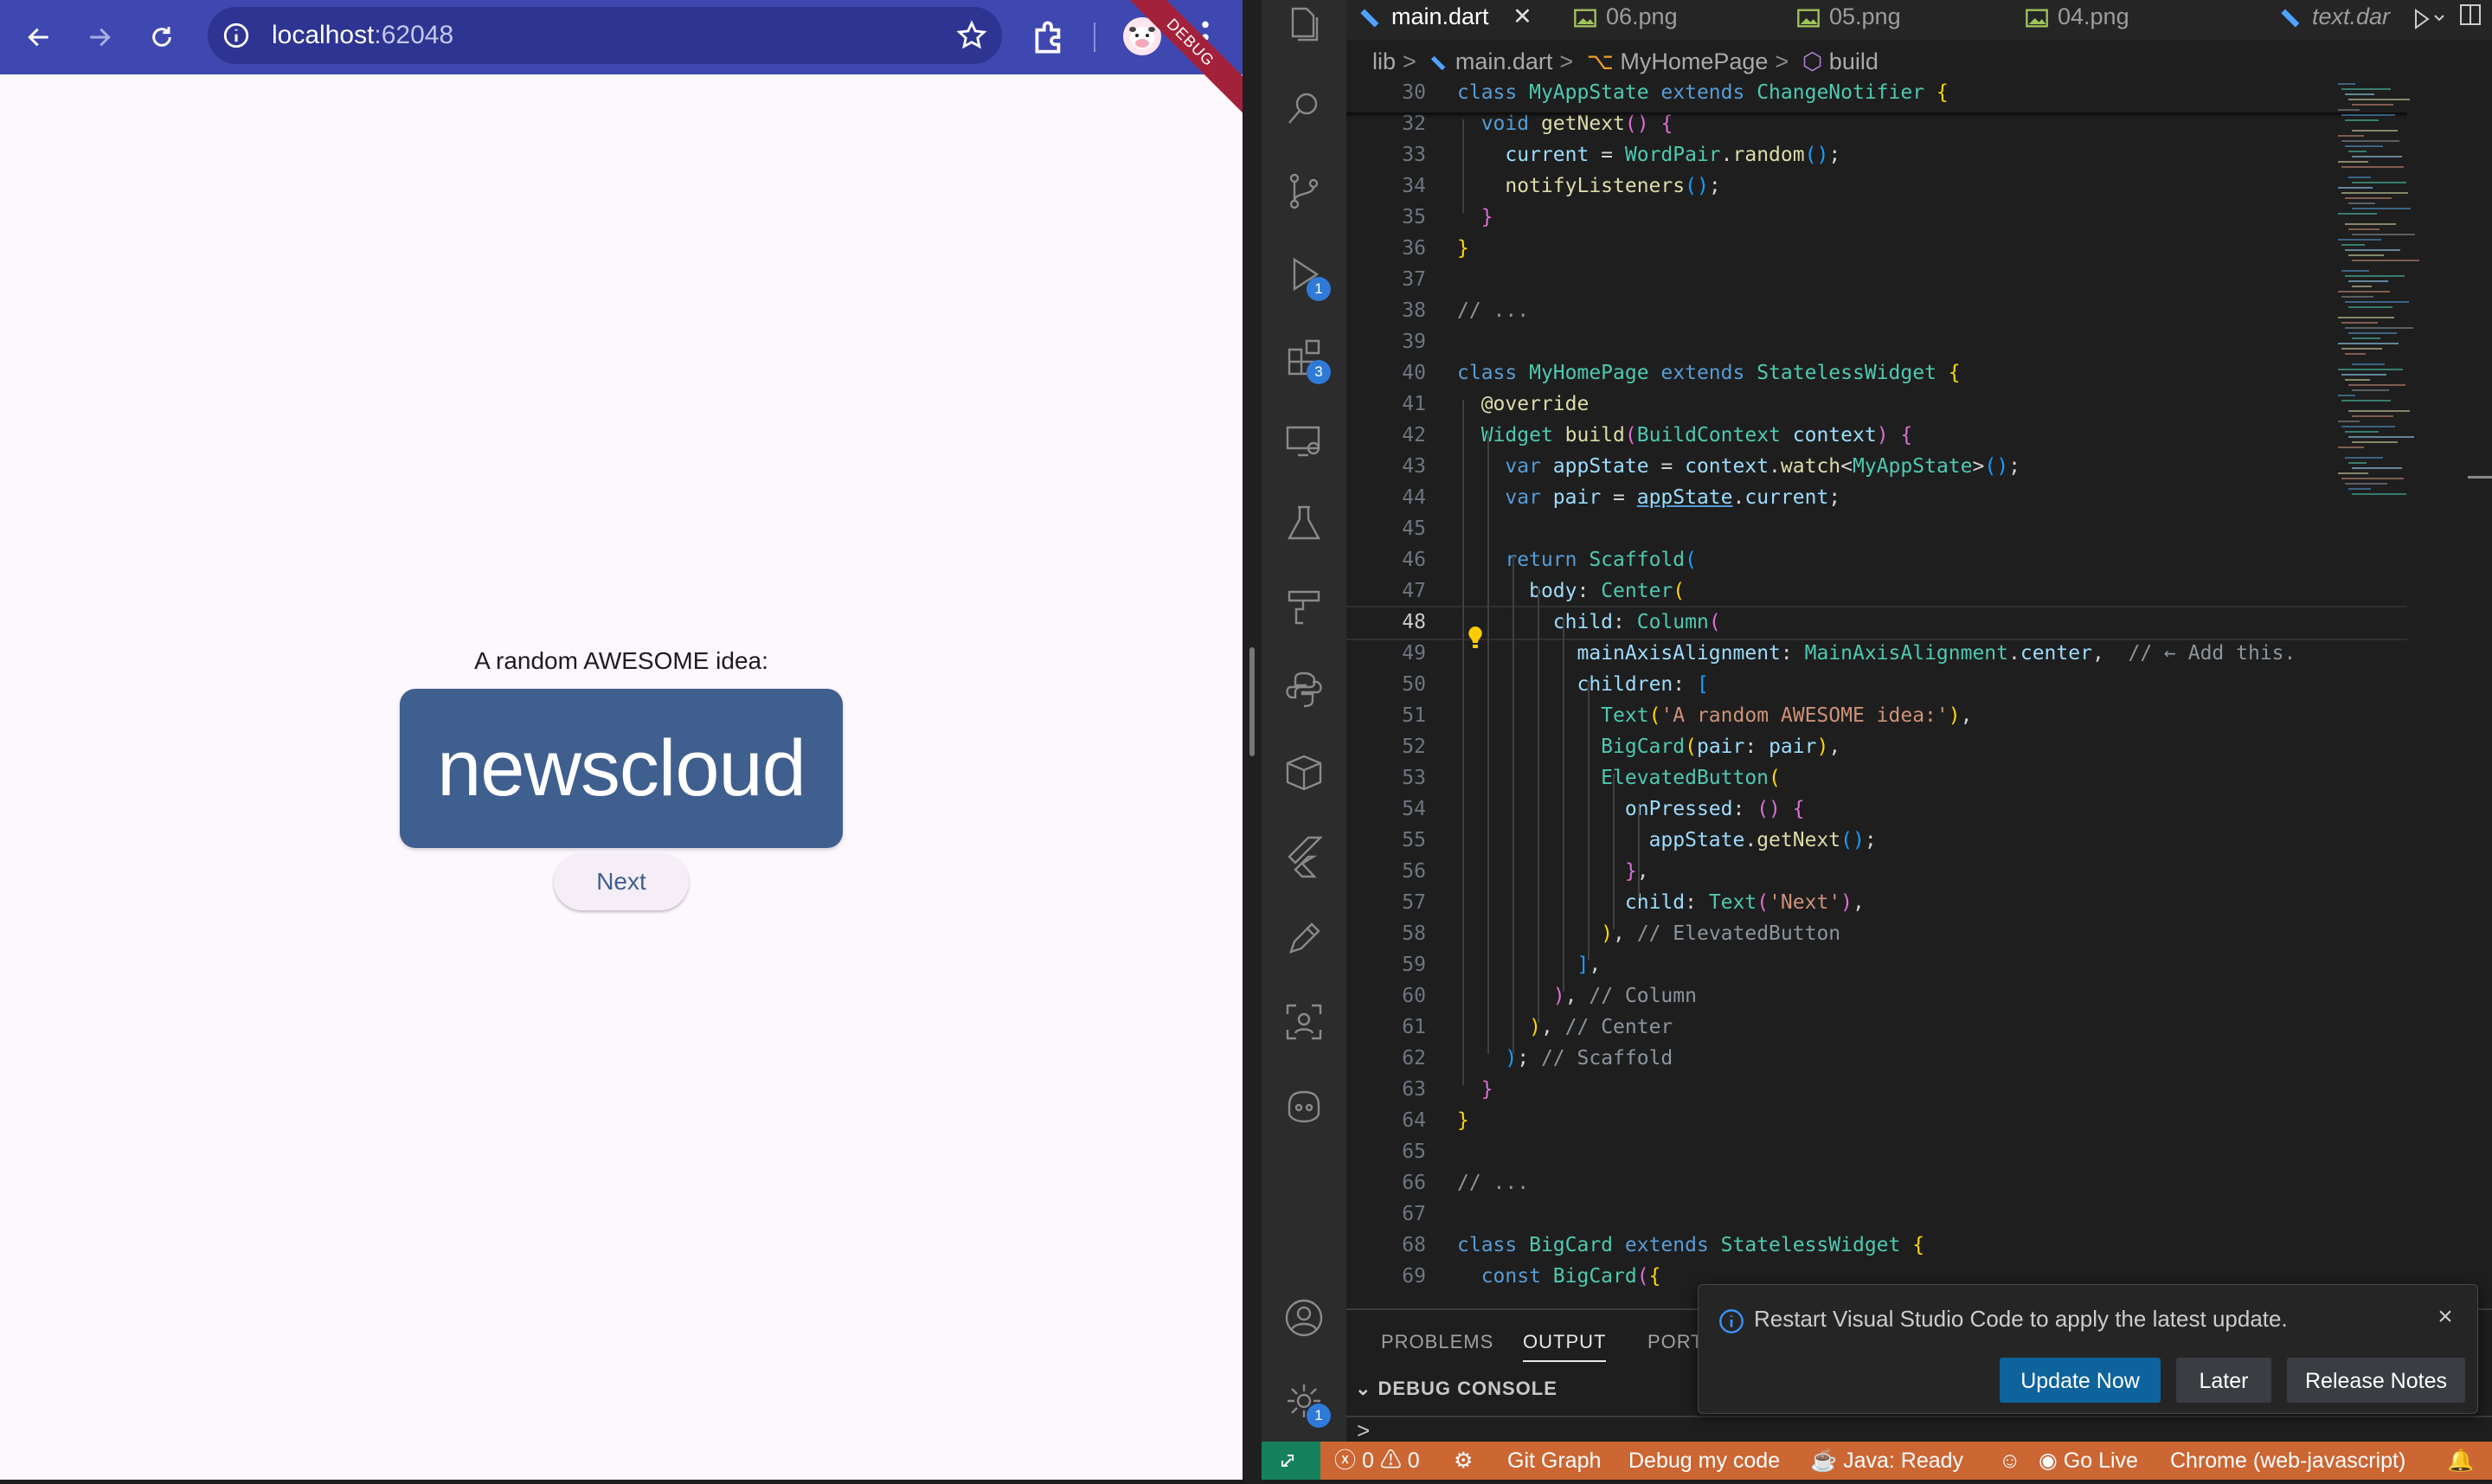 This screenshot has height=1484, width=2492. Describe the element at coordinates (1363, 1431) in the screenshot. I see `debug-console-prompt: >` at that location.